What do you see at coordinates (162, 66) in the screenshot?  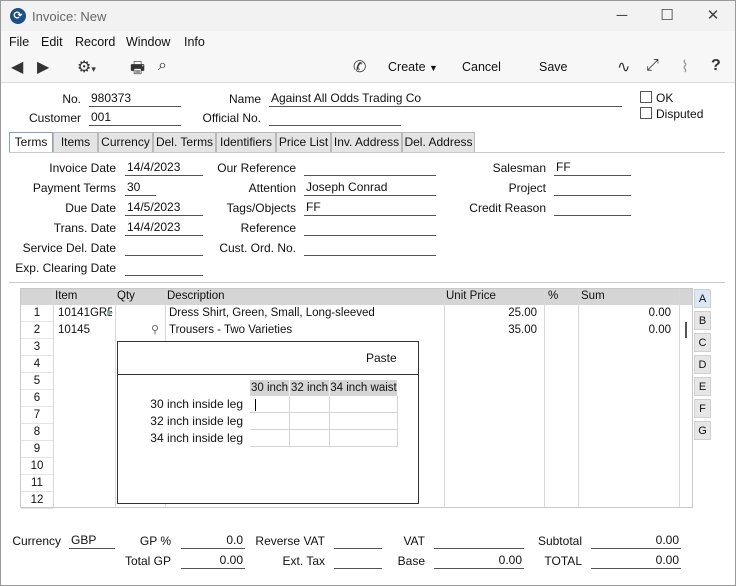 I see `print-preview-icon: ⌕` at bounding box center [162, 66].